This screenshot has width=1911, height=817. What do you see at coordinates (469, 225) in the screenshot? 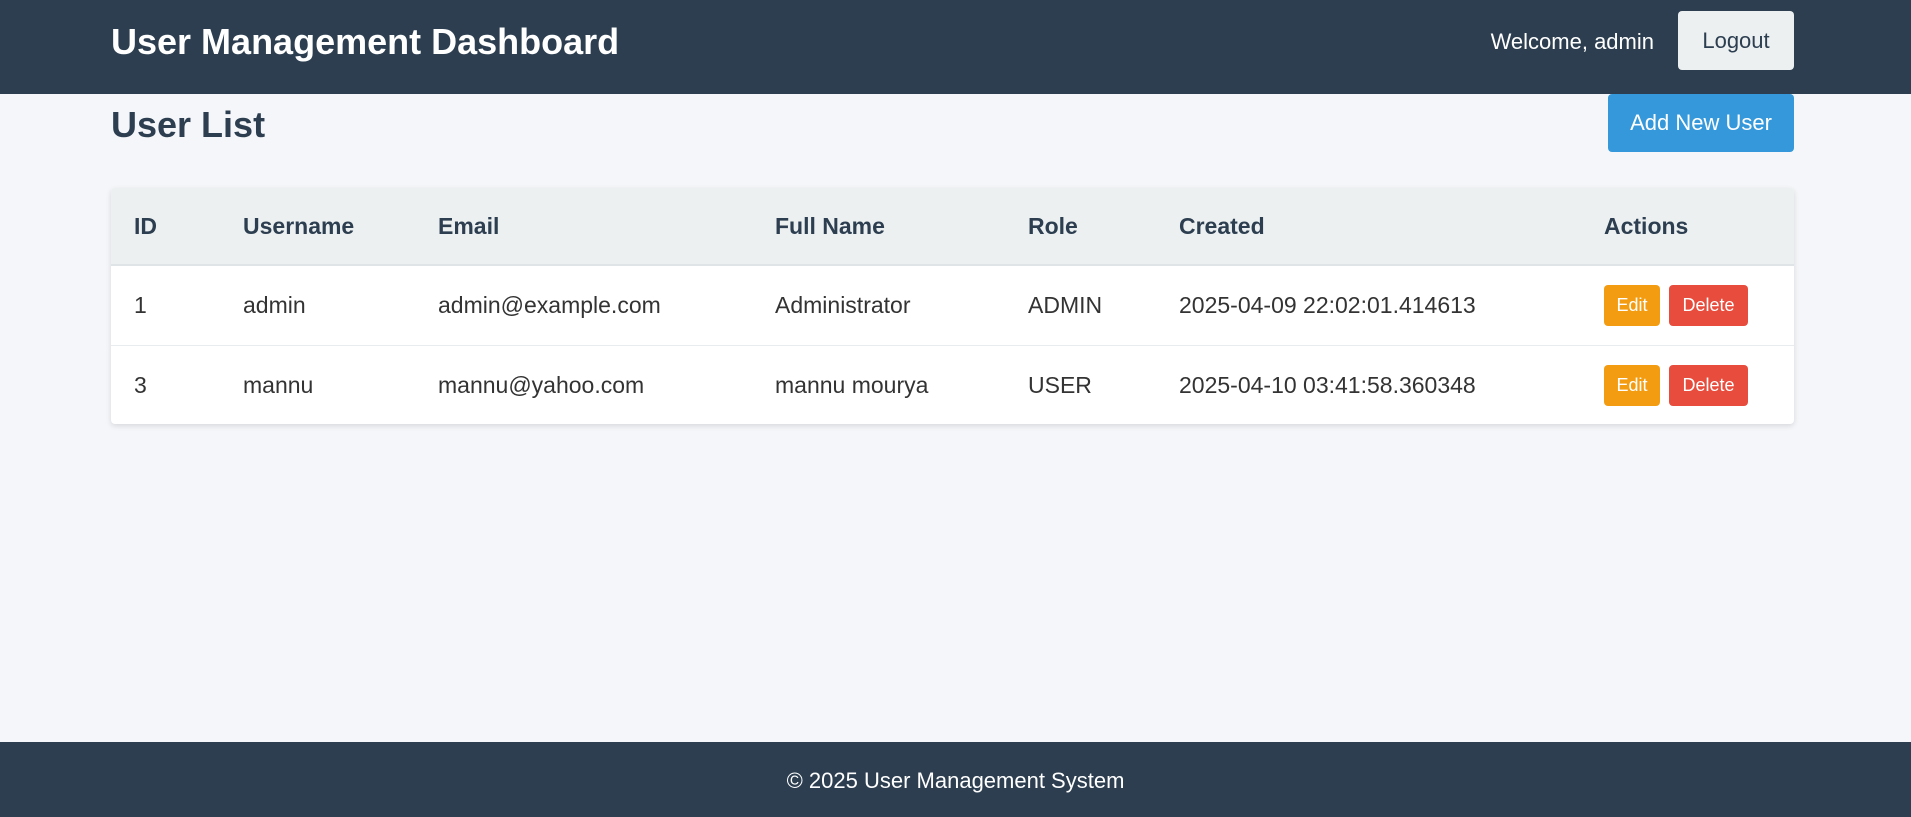
I see `column-header-email: Email` at bounding box center [469, 225].